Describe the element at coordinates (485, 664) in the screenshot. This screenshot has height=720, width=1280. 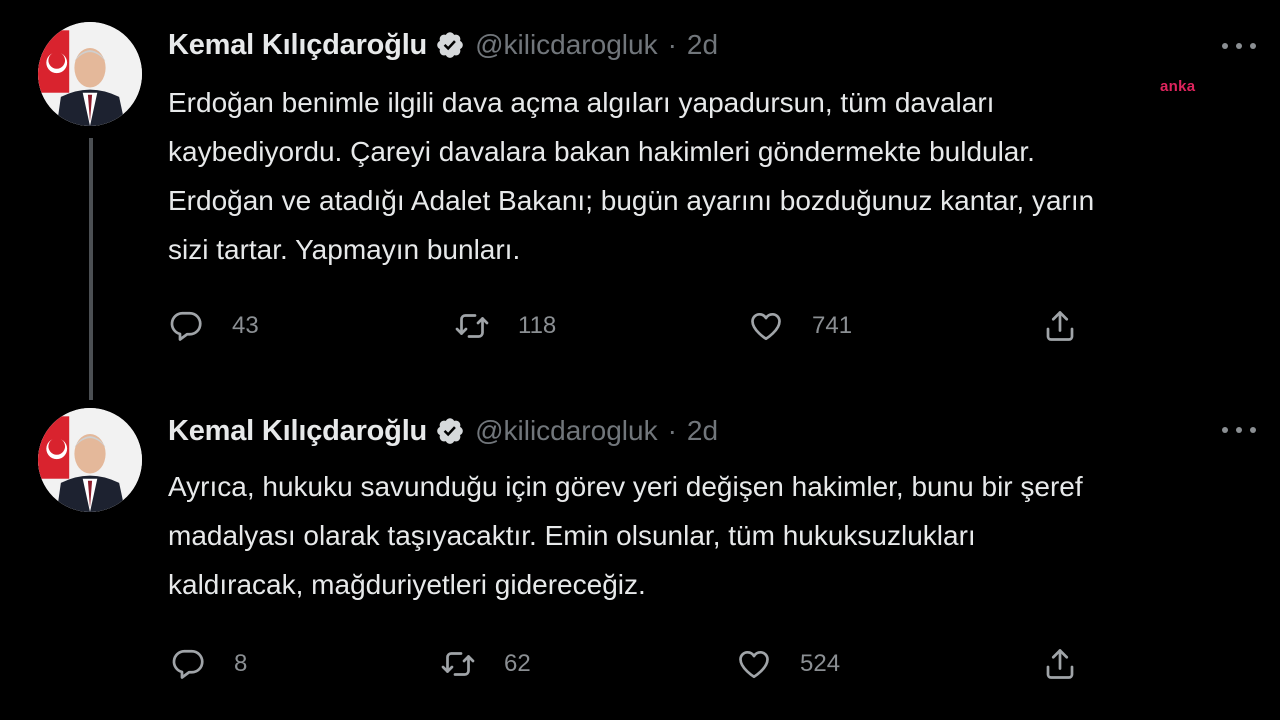
I see `retweet-button: 62` at that location.